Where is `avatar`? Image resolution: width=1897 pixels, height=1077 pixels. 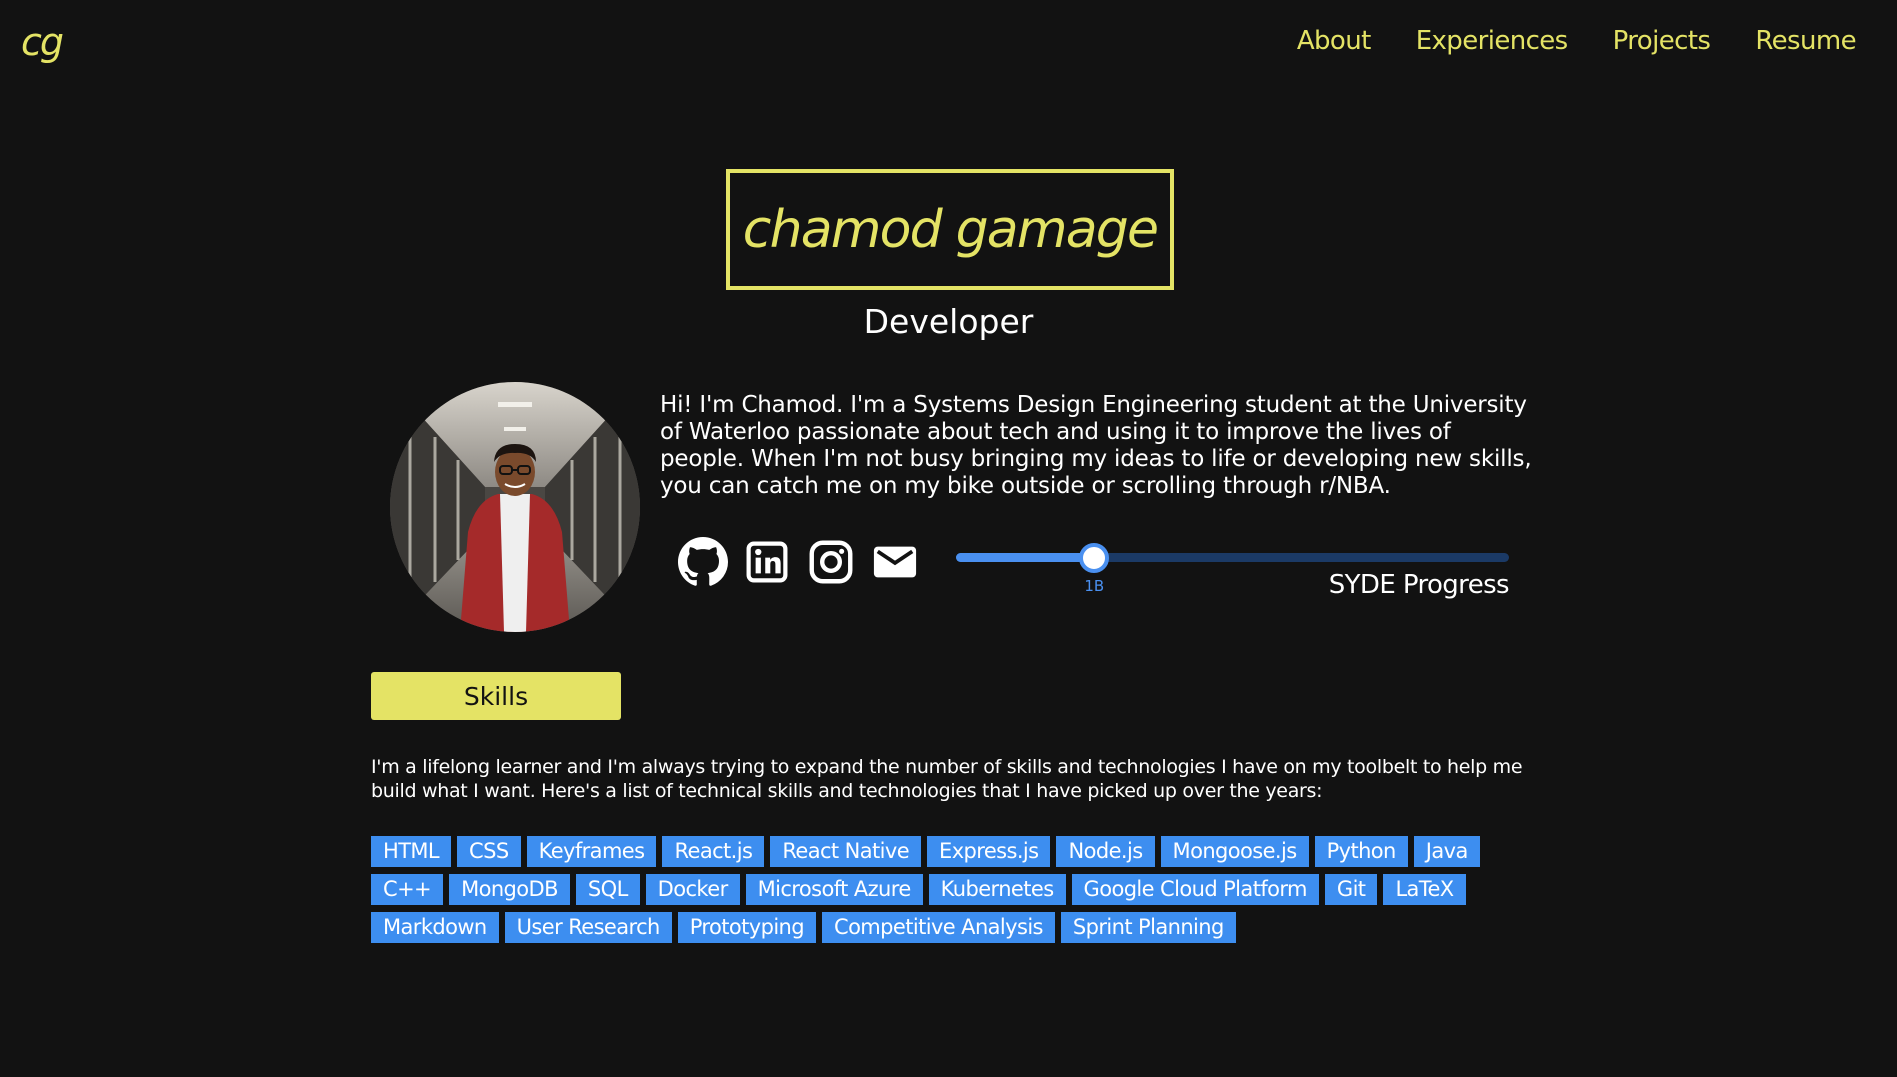
avatar is located at coordinates (515, 507).